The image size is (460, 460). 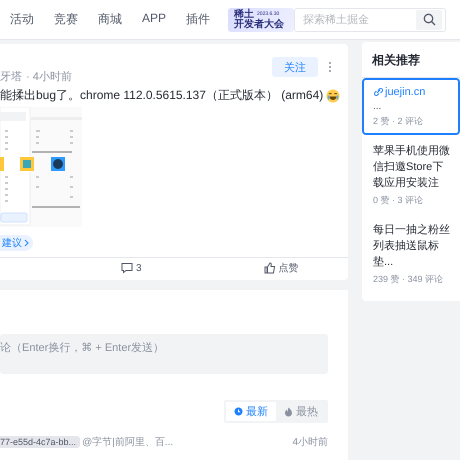 I want to click on search-icon, so click(x=429, y=19).